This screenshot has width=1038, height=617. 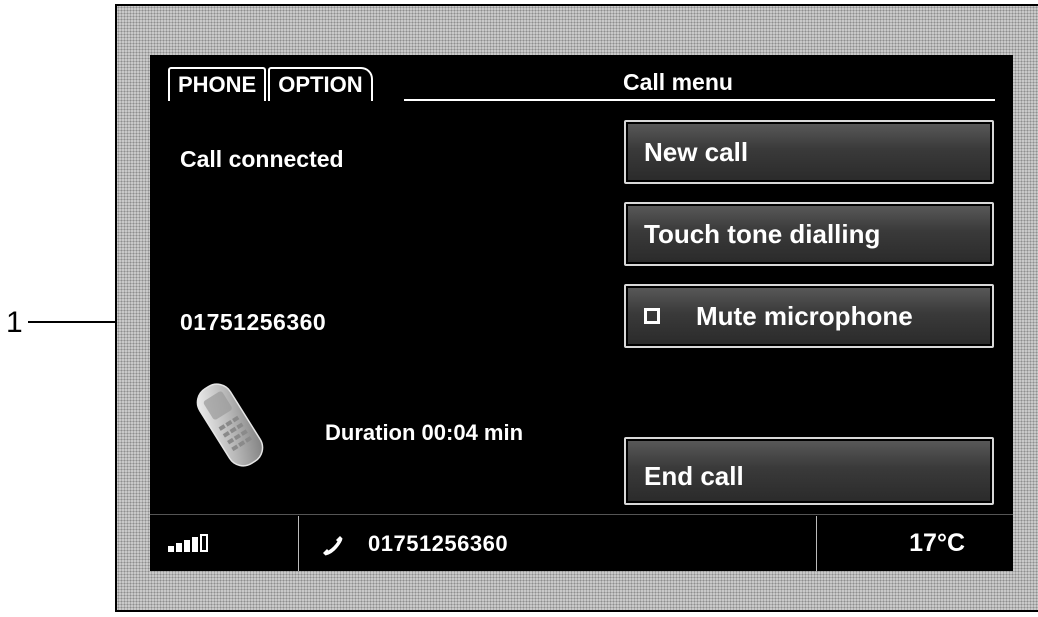 What do you see at coordinates (204, 543) in the screenshot?
I see `signal-bar-empty` at bounding box center [204, 543].